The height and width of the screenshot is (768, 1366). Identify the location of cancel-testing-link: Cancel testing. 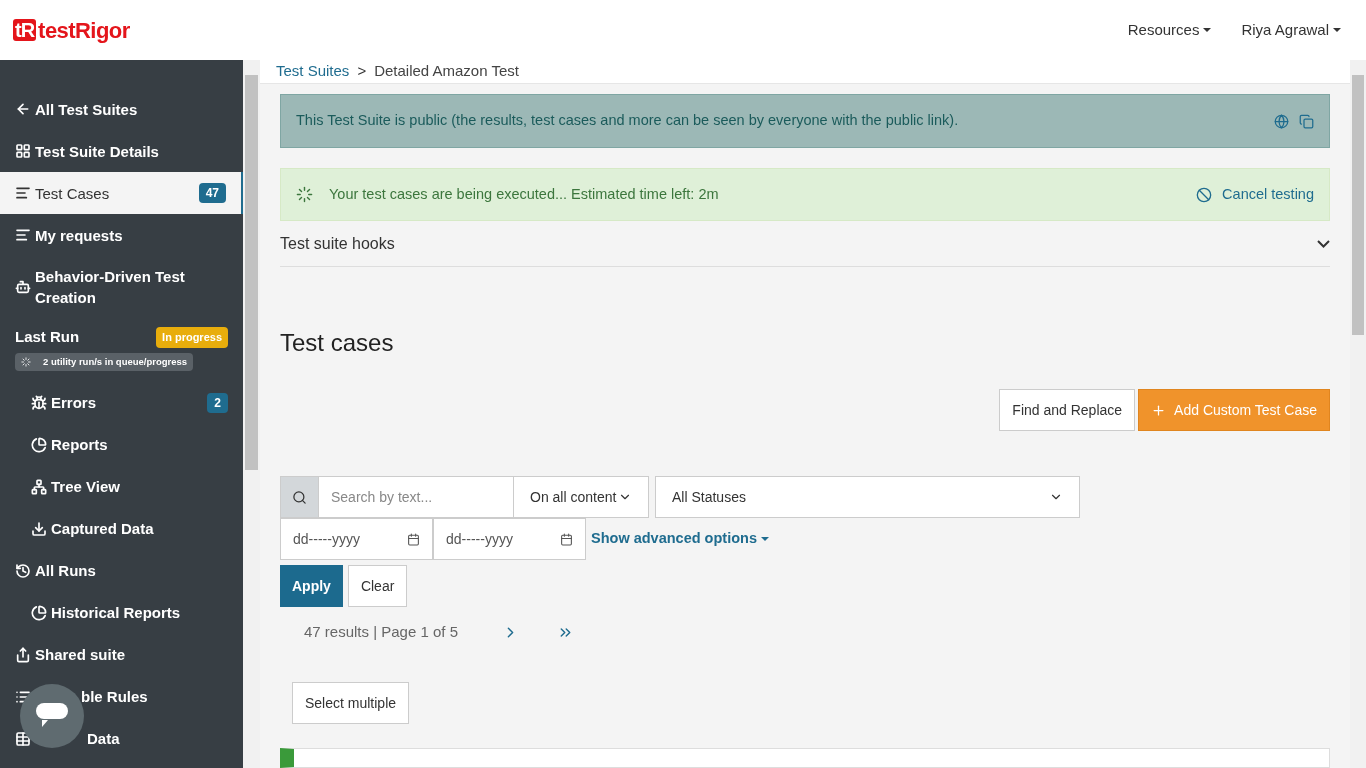
(1255, 194).